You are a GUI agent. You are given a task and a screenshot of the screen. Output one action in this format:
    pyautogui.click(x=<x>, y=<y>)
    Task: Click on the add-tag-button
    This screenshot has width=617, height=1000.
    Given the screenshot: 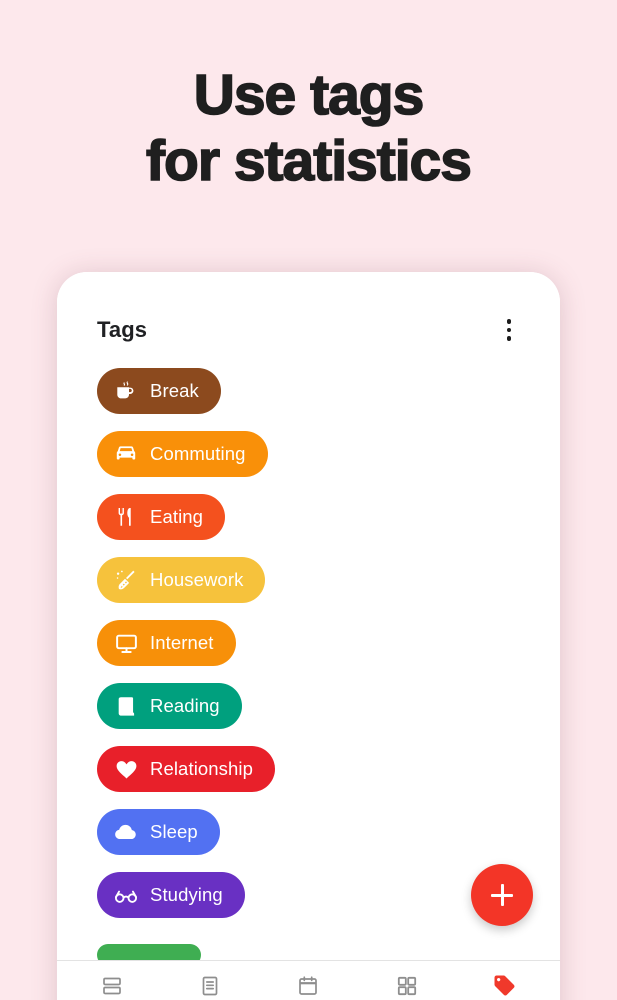 What is the action you would take?
    pyautogui.click(x=502, y=895)
    